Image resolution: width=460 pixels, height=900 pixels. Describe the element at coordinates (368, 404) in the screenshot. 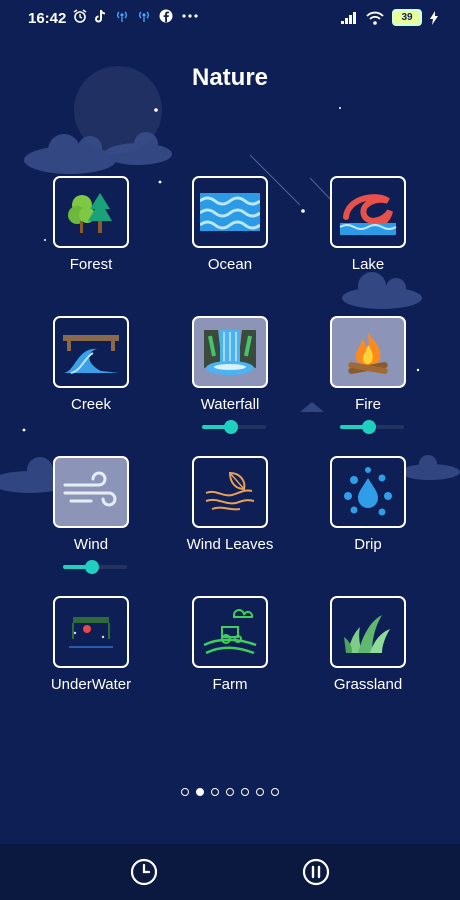

I see `sound-label: Fire` at that location.